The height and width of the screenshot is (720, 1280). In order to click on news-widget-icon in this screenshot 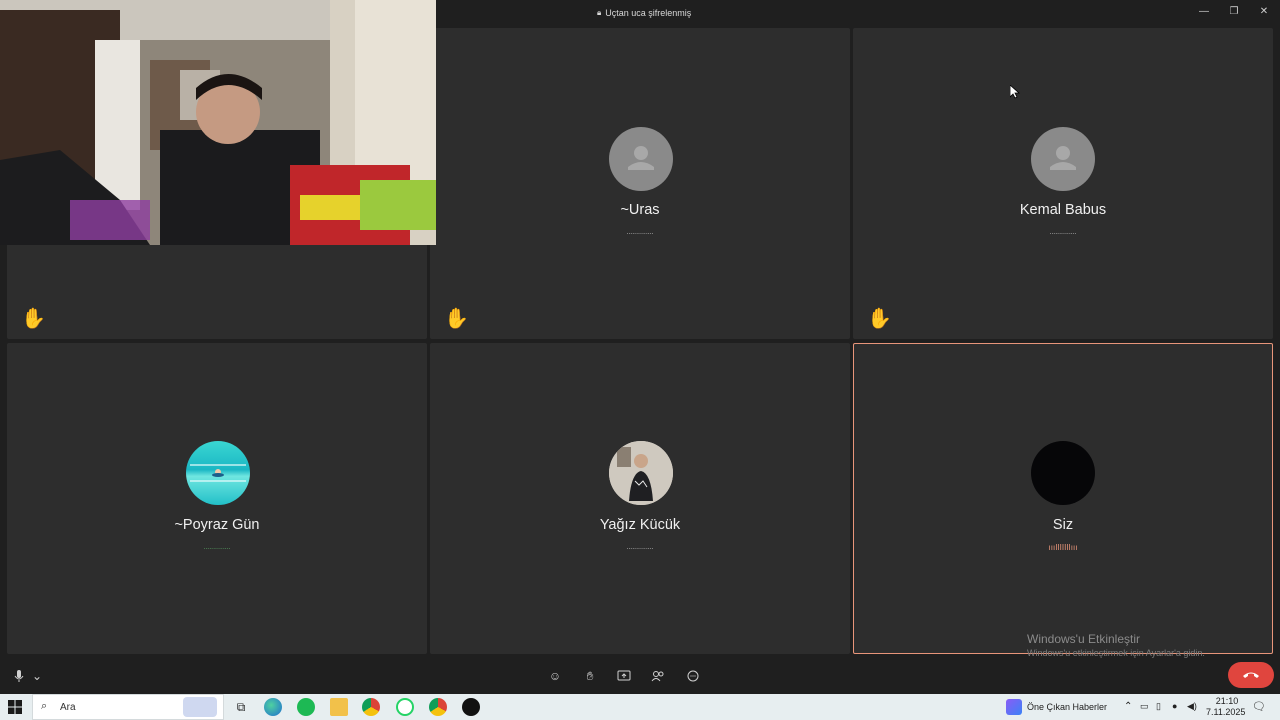, I will do `click(1014, 707)`.